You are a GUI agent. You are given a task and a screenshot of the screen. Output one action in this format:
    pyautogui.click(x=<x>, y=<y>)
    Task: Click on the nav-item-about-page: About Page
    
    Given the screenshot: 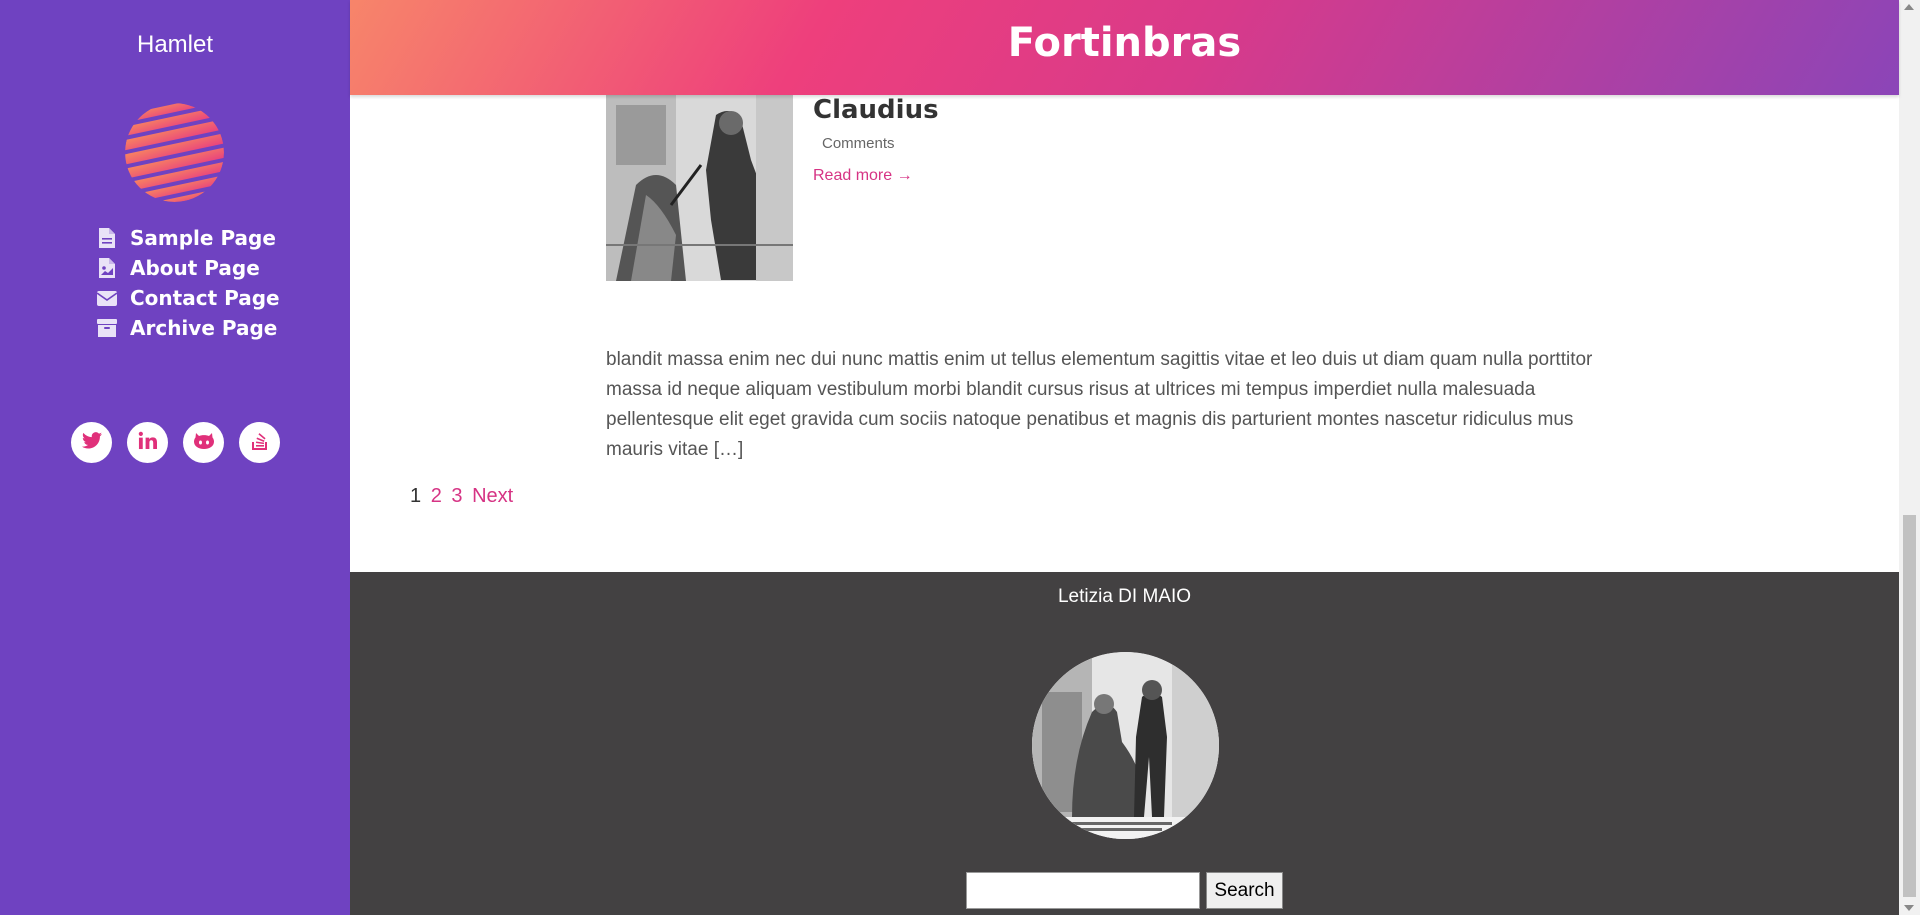 What is the action you would take?
    pyautogui.click(x=188, y=268)
    